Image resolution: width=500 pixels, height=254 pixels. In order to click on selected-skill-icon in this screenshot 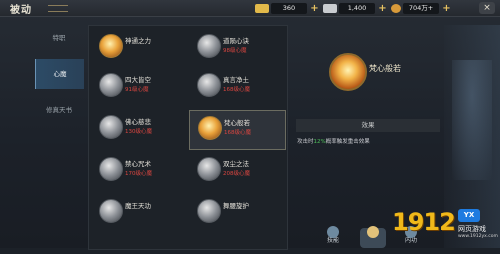, I will do `click(348, 72)`.